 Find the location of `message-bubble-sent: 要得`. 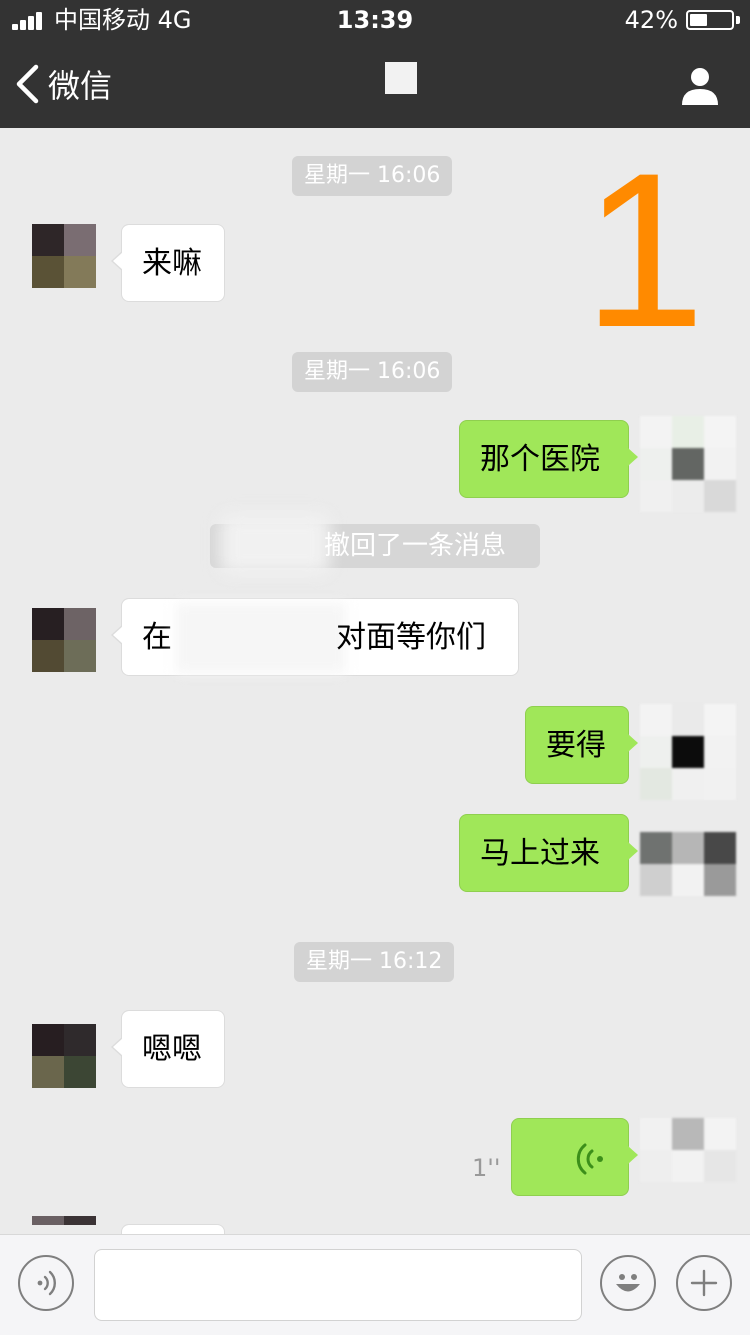

message-bubble-sent: 要得 is located at coordinates (581, 745).